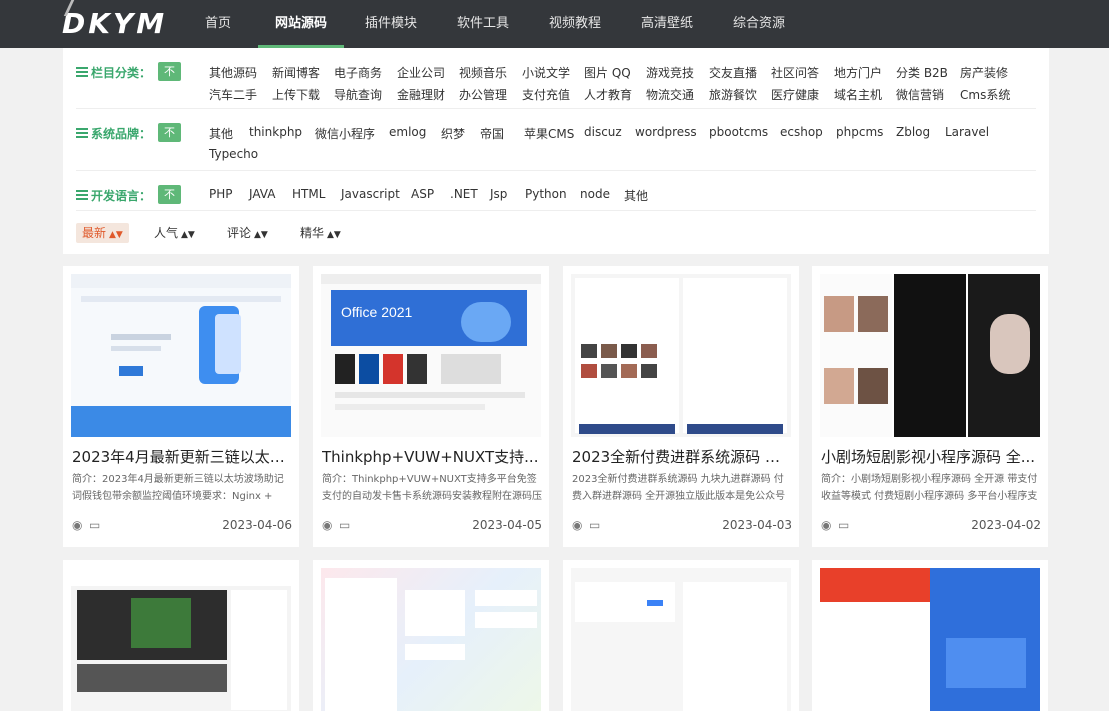 This screenshot has height=711, width=1109. Describe the element at coordinates (262, 194) in the screenshot. I see `language-option: JAVA` at that location.